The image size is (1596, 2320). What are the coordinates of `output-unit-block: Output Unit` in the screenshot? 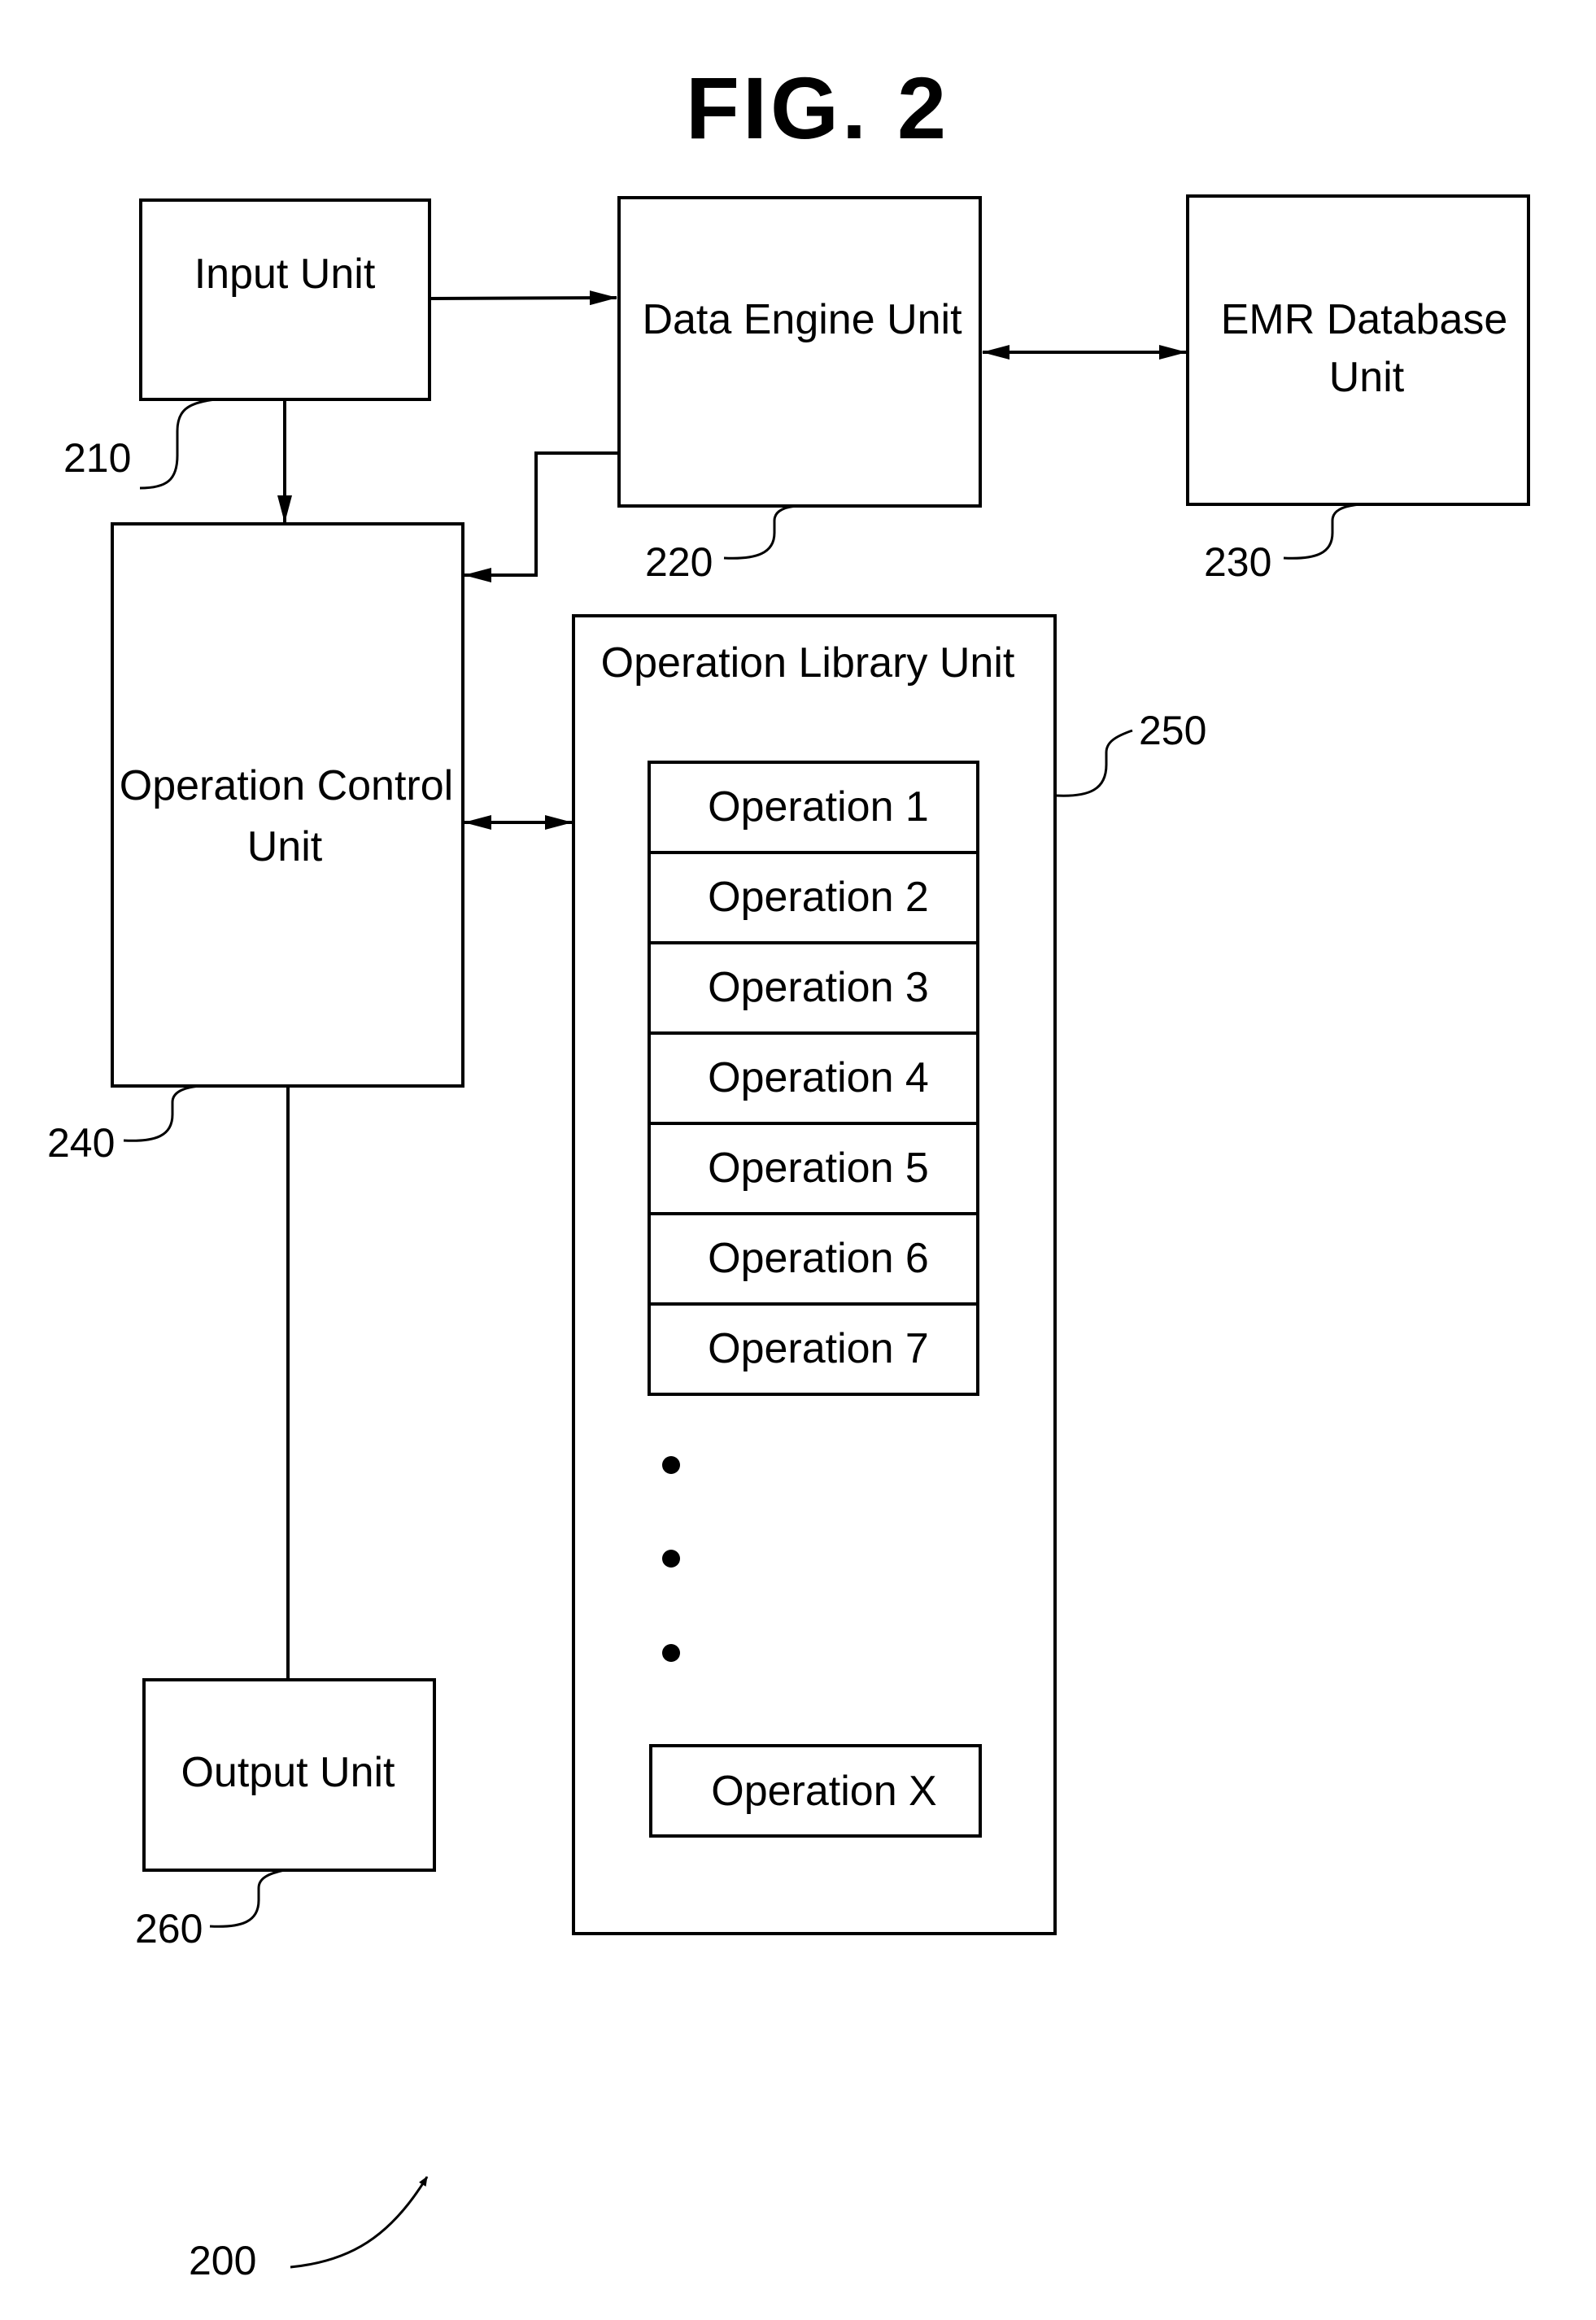 It's located at (289, 1775).